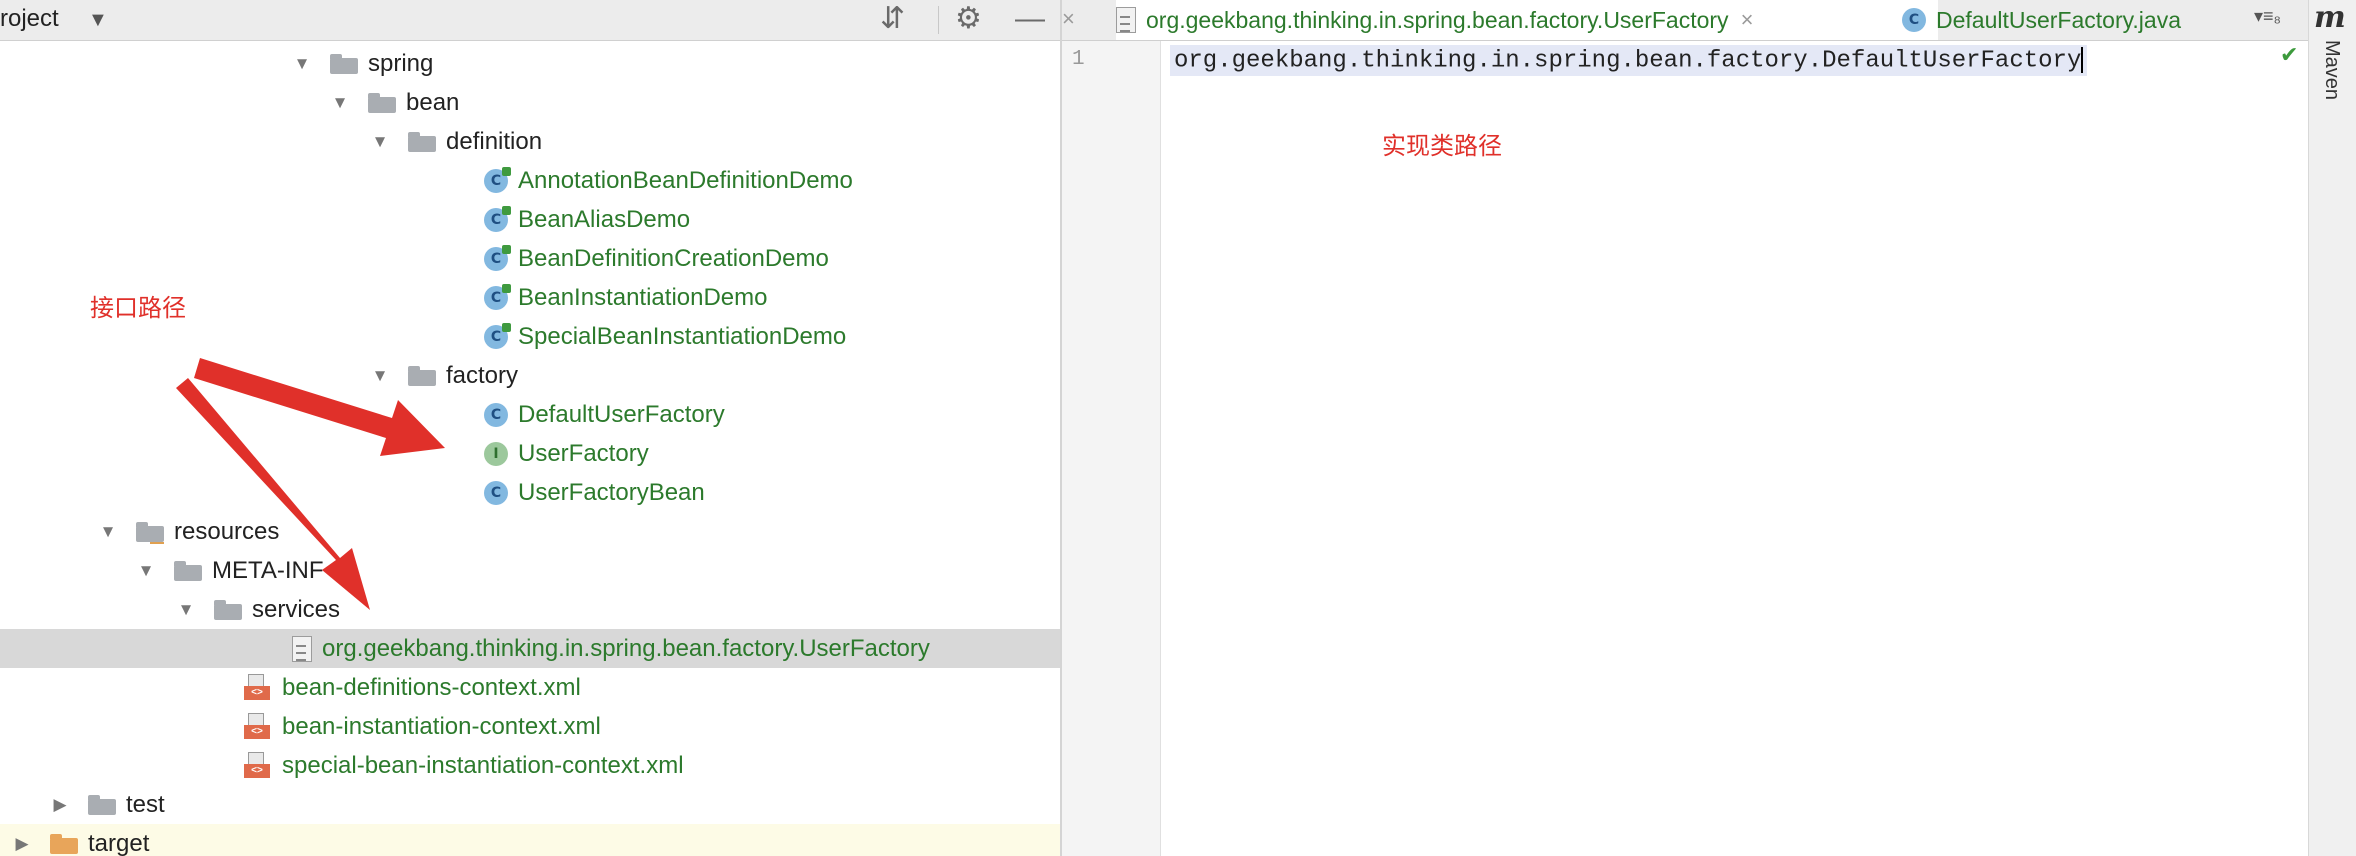  What do you see at coordinates (530, 531) in the screenshot?
I see `tree-item-resources: ▼ resources` at bounding box center [530, 531].